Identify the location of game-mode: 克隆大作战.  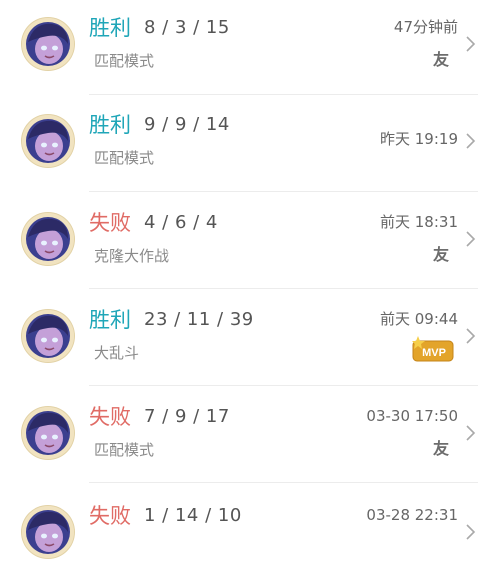
(132, 256).